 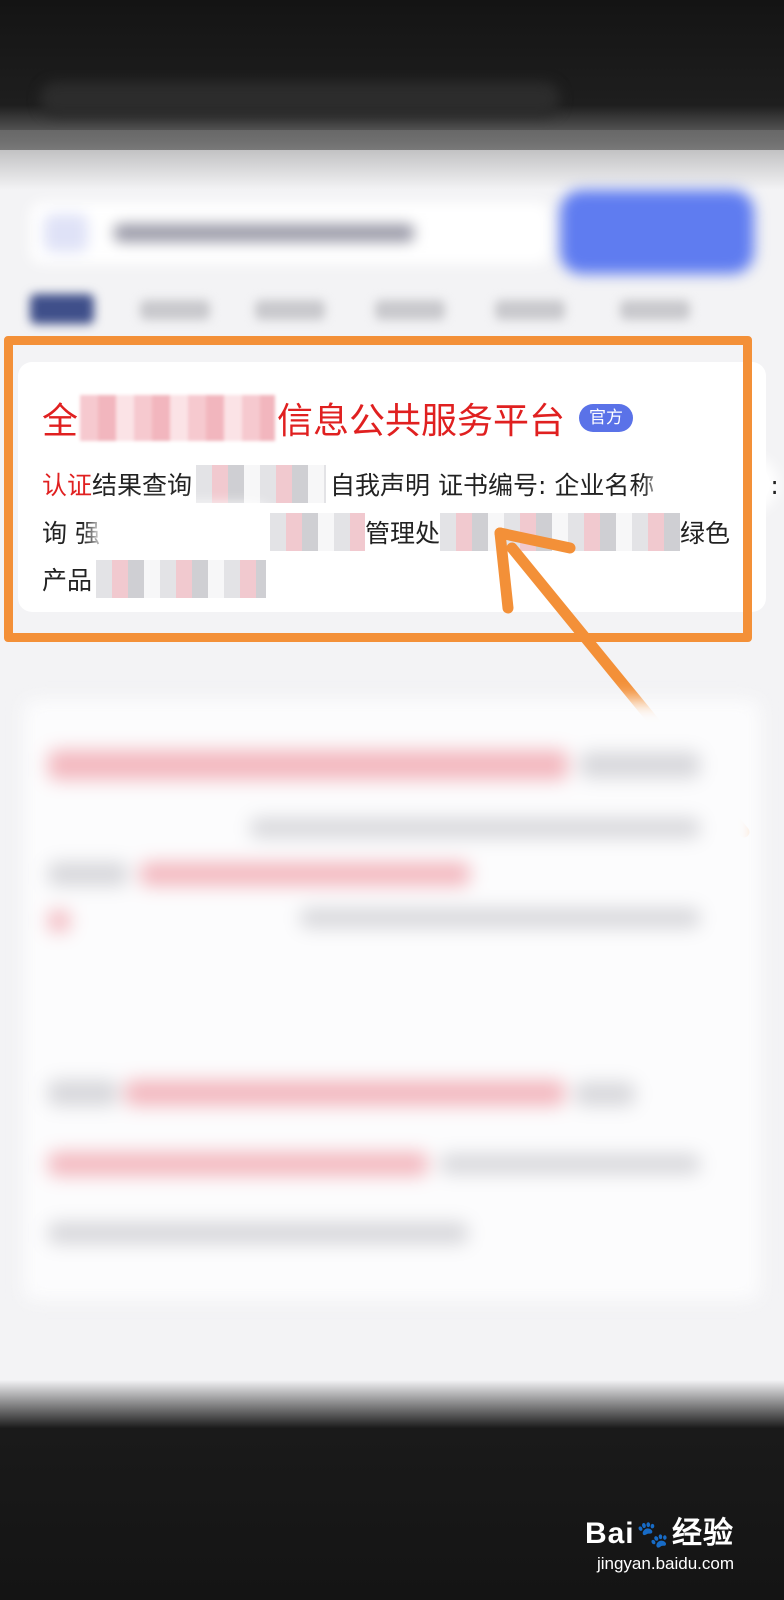 What do you see at coordinates (657, 232) in the screenshot?
I see `search-button` at bounding box center [657, 232].